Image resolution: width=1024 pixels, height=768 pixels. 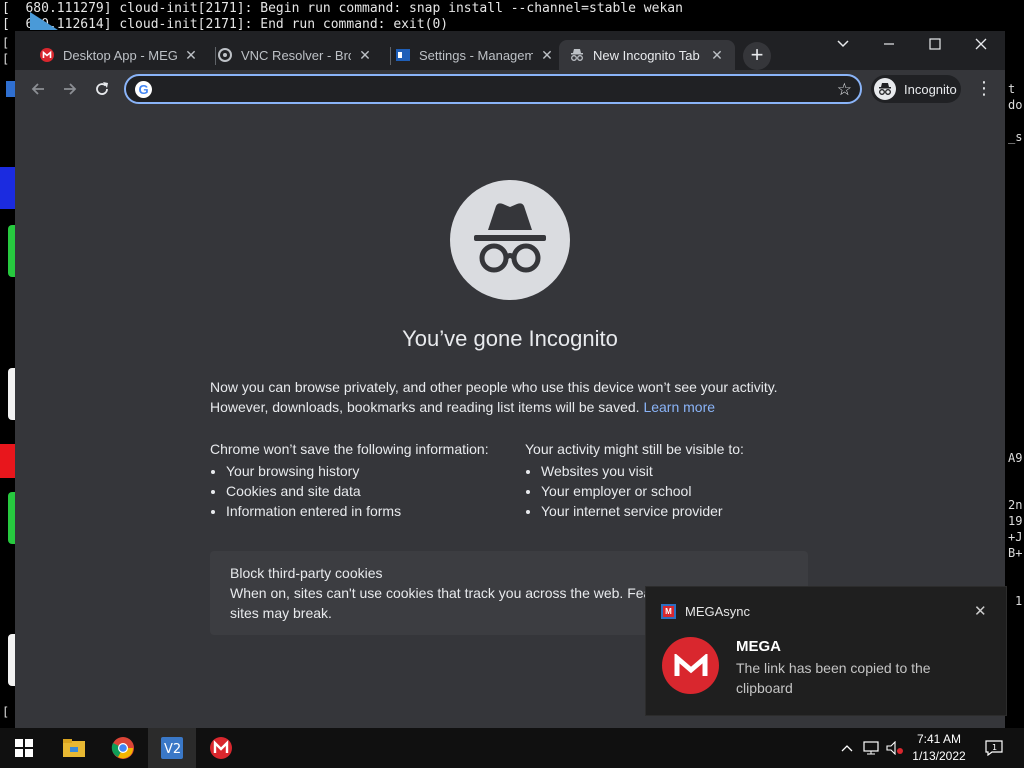 I want to click on settings-icon, so click(x=403, y=55).